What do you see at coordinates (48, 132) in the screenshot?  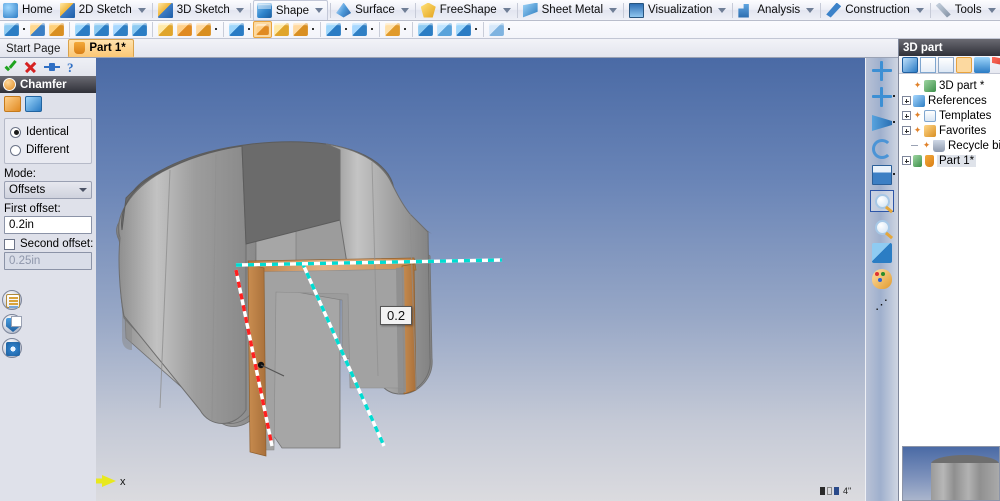 I see `radio-identical: Identical` at bounding box center [48, 132].